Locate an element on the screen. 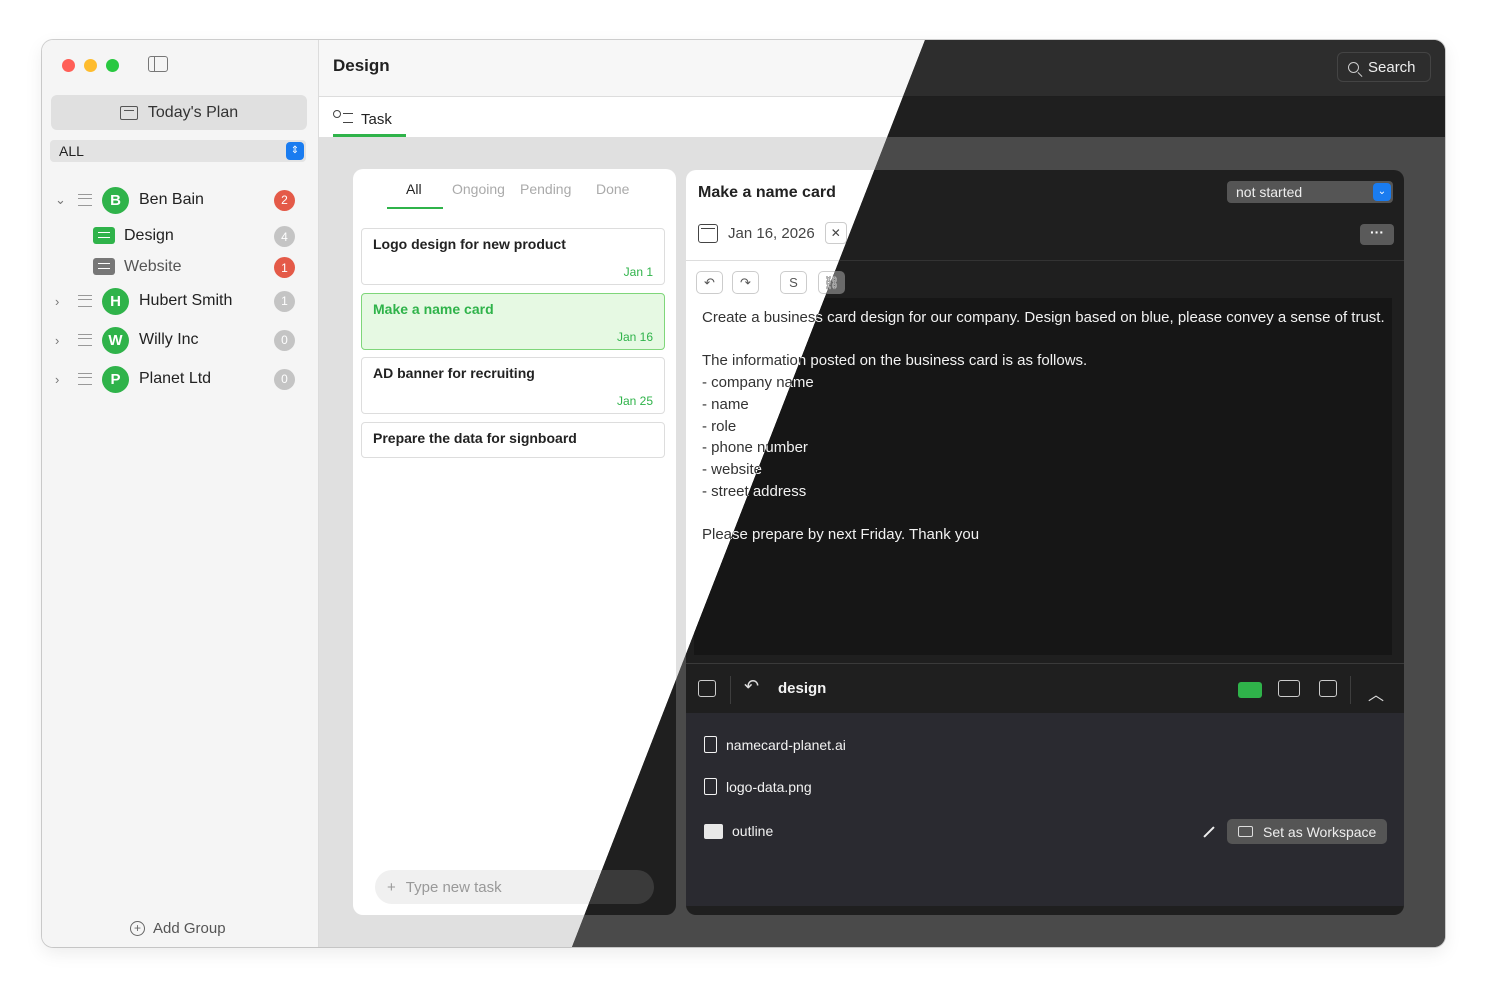 Image resolution: width=1488 pixels, height=988 pixels. group-name: Willy Inc is located at coordinates (169, 339).